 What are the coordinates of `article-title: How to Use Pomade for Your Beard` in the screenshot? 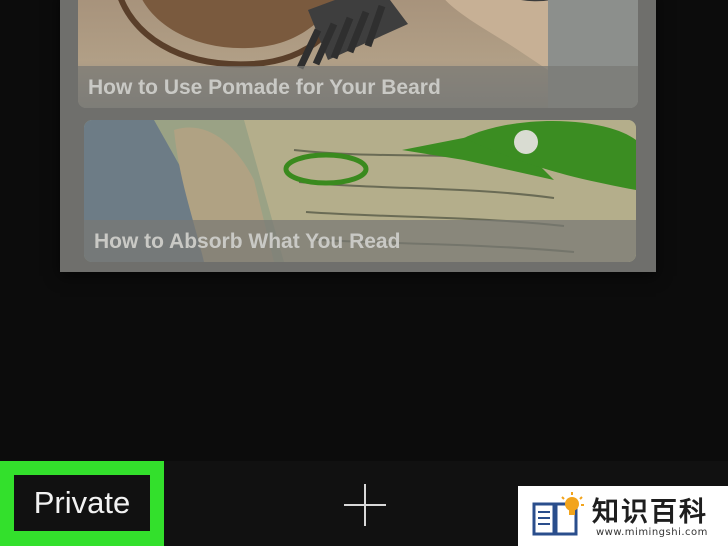 It's located at (264, 87).